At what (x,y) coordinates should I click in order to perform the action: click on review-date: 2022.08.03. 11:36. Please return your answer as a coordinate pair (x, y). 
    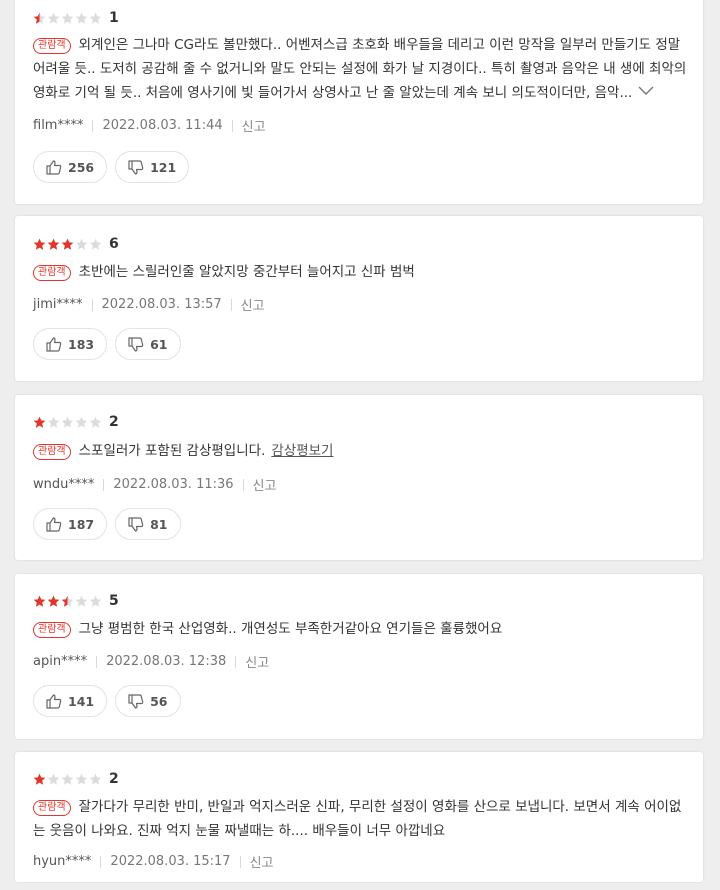
    Looking at the image, I should click on (173, 484).